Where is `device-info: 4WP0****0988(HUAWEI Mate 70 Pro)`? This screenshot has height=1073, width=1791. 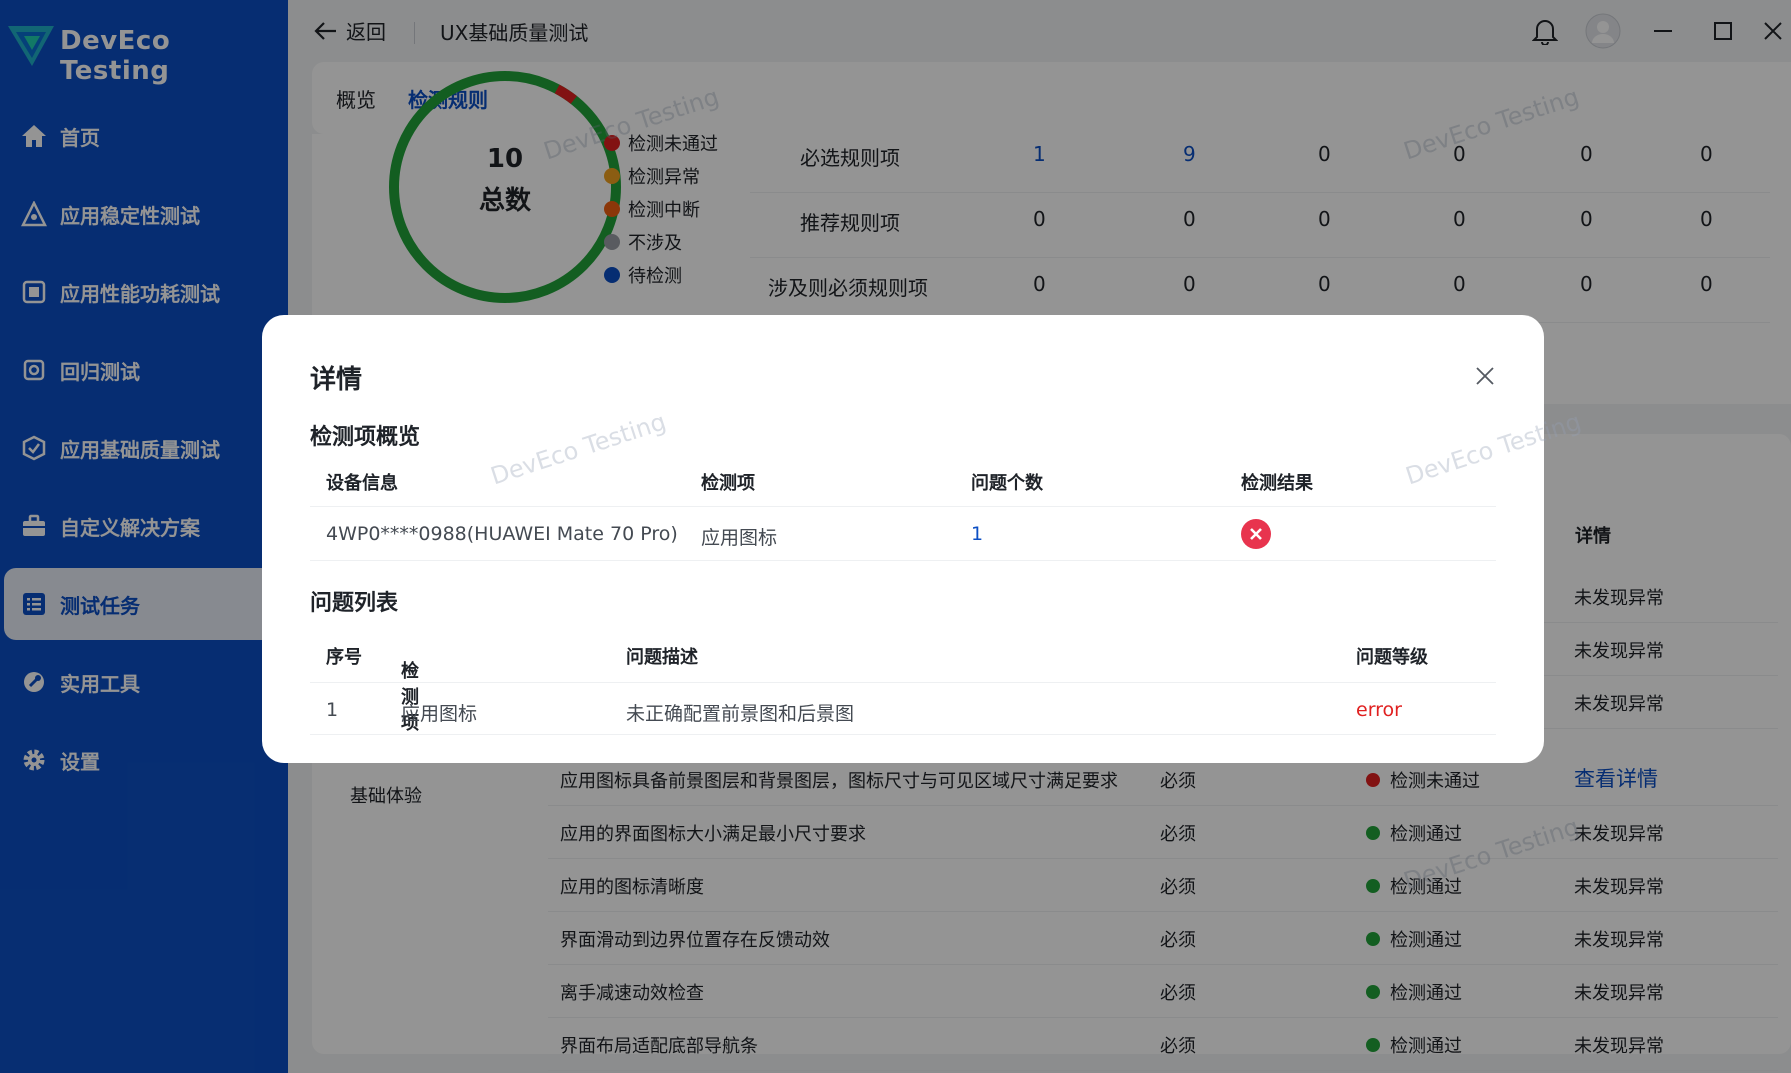 device-info: 4WP0****0988(HUAWEI Mate 70 Pro) is located at coordinates (502, 534).